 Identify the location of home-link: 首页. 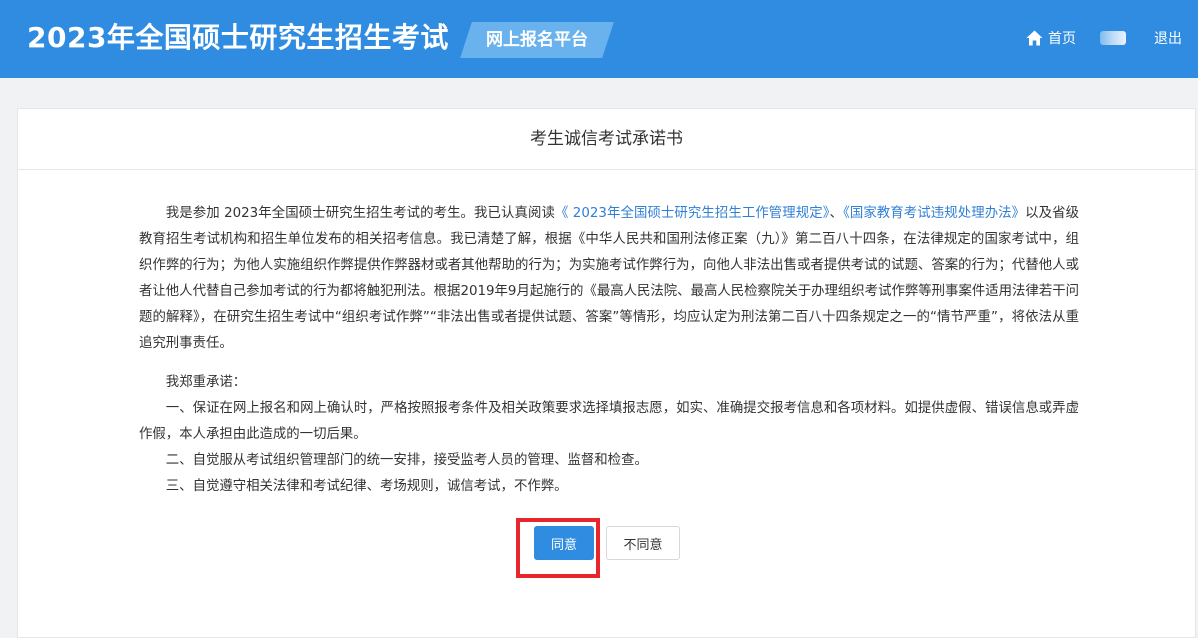
(1051, 38).